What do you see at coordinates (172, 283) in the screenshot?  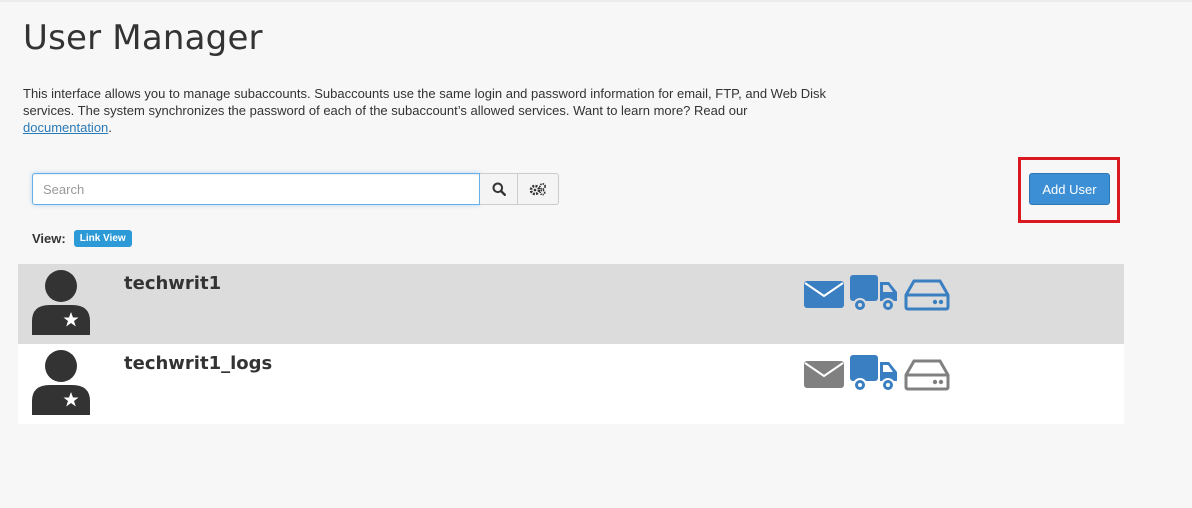 I see `username: techwrit1` at bounding box center [172, 283].